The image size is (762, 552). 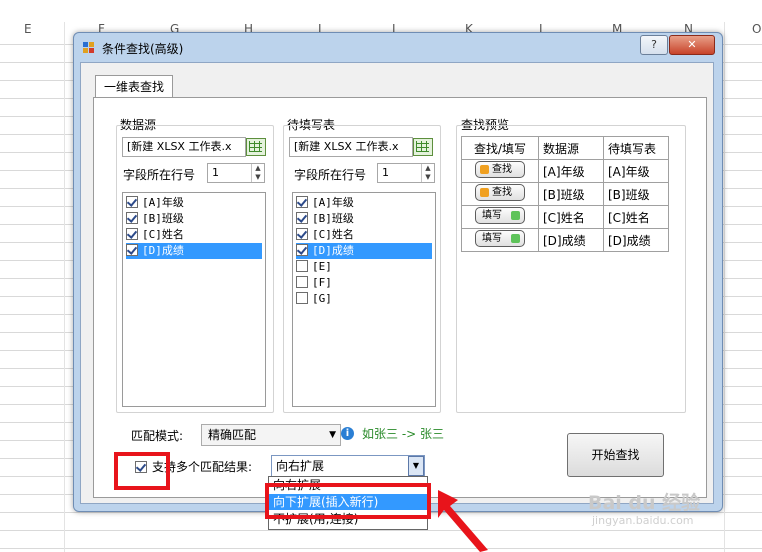 I want to click on source-row-spinner: 1 ▲ ▼, so click(x=236, y=173).